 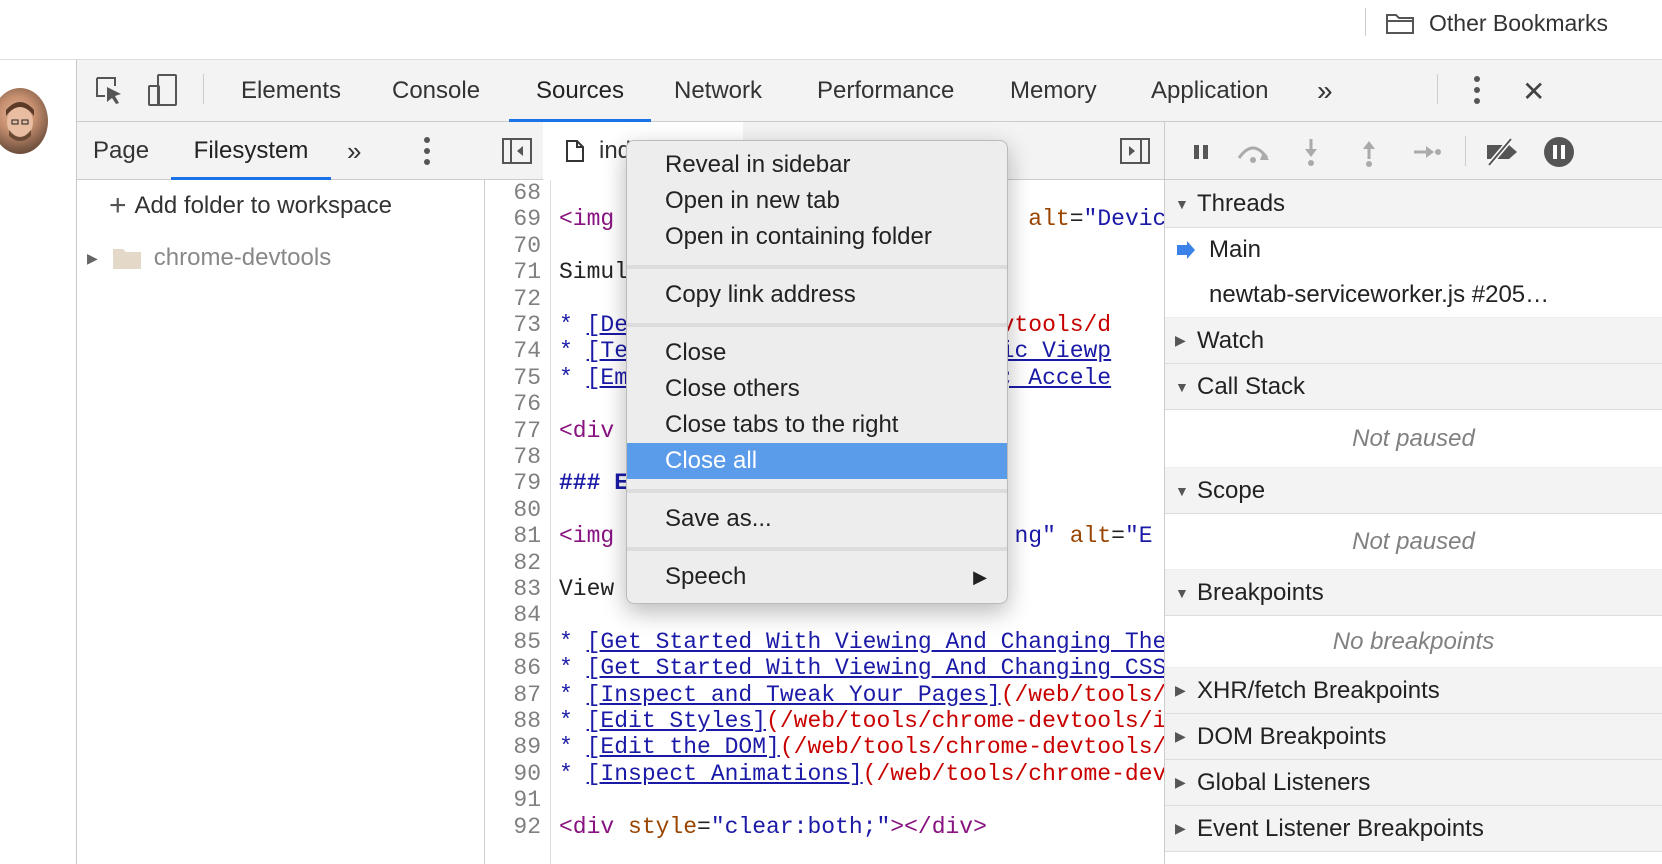 I want to click on line-number: 76, so click(x=513, y=404).